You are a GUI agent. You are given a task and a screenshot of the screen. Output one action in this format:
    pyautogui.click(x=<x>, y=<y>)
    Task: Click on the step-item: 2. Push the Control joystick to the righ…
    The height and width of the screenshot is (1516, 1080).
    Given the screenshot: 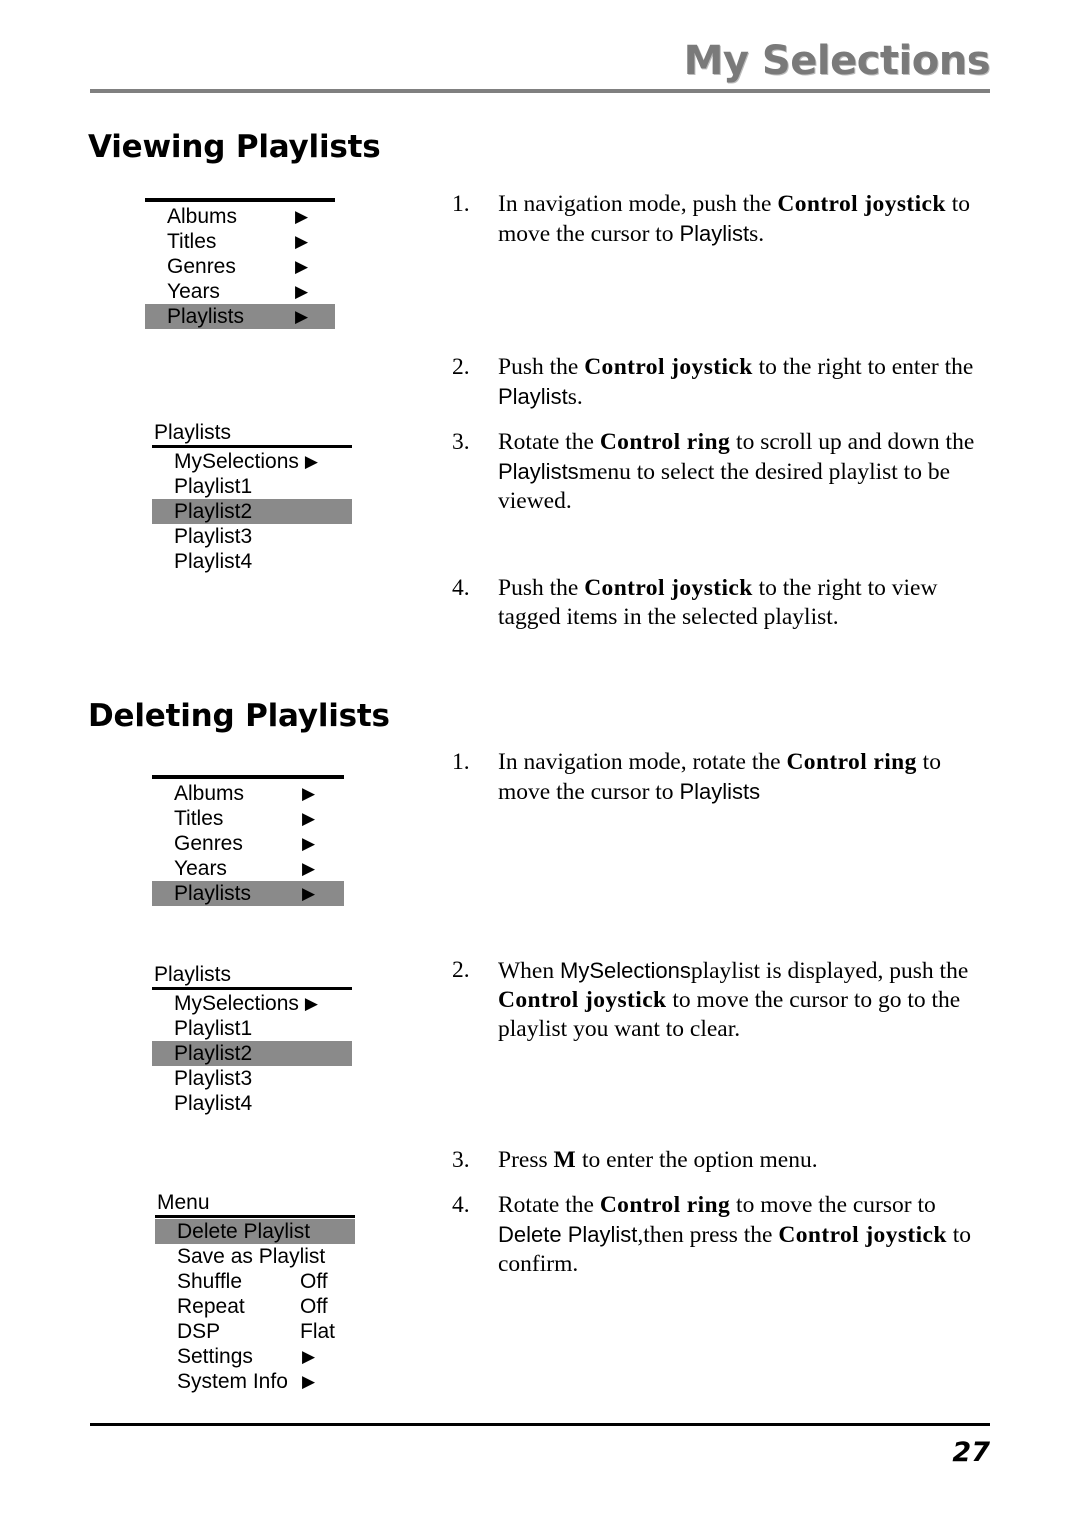 What is the action you would take?
    pyautogui.click(x=717, y=382)
    